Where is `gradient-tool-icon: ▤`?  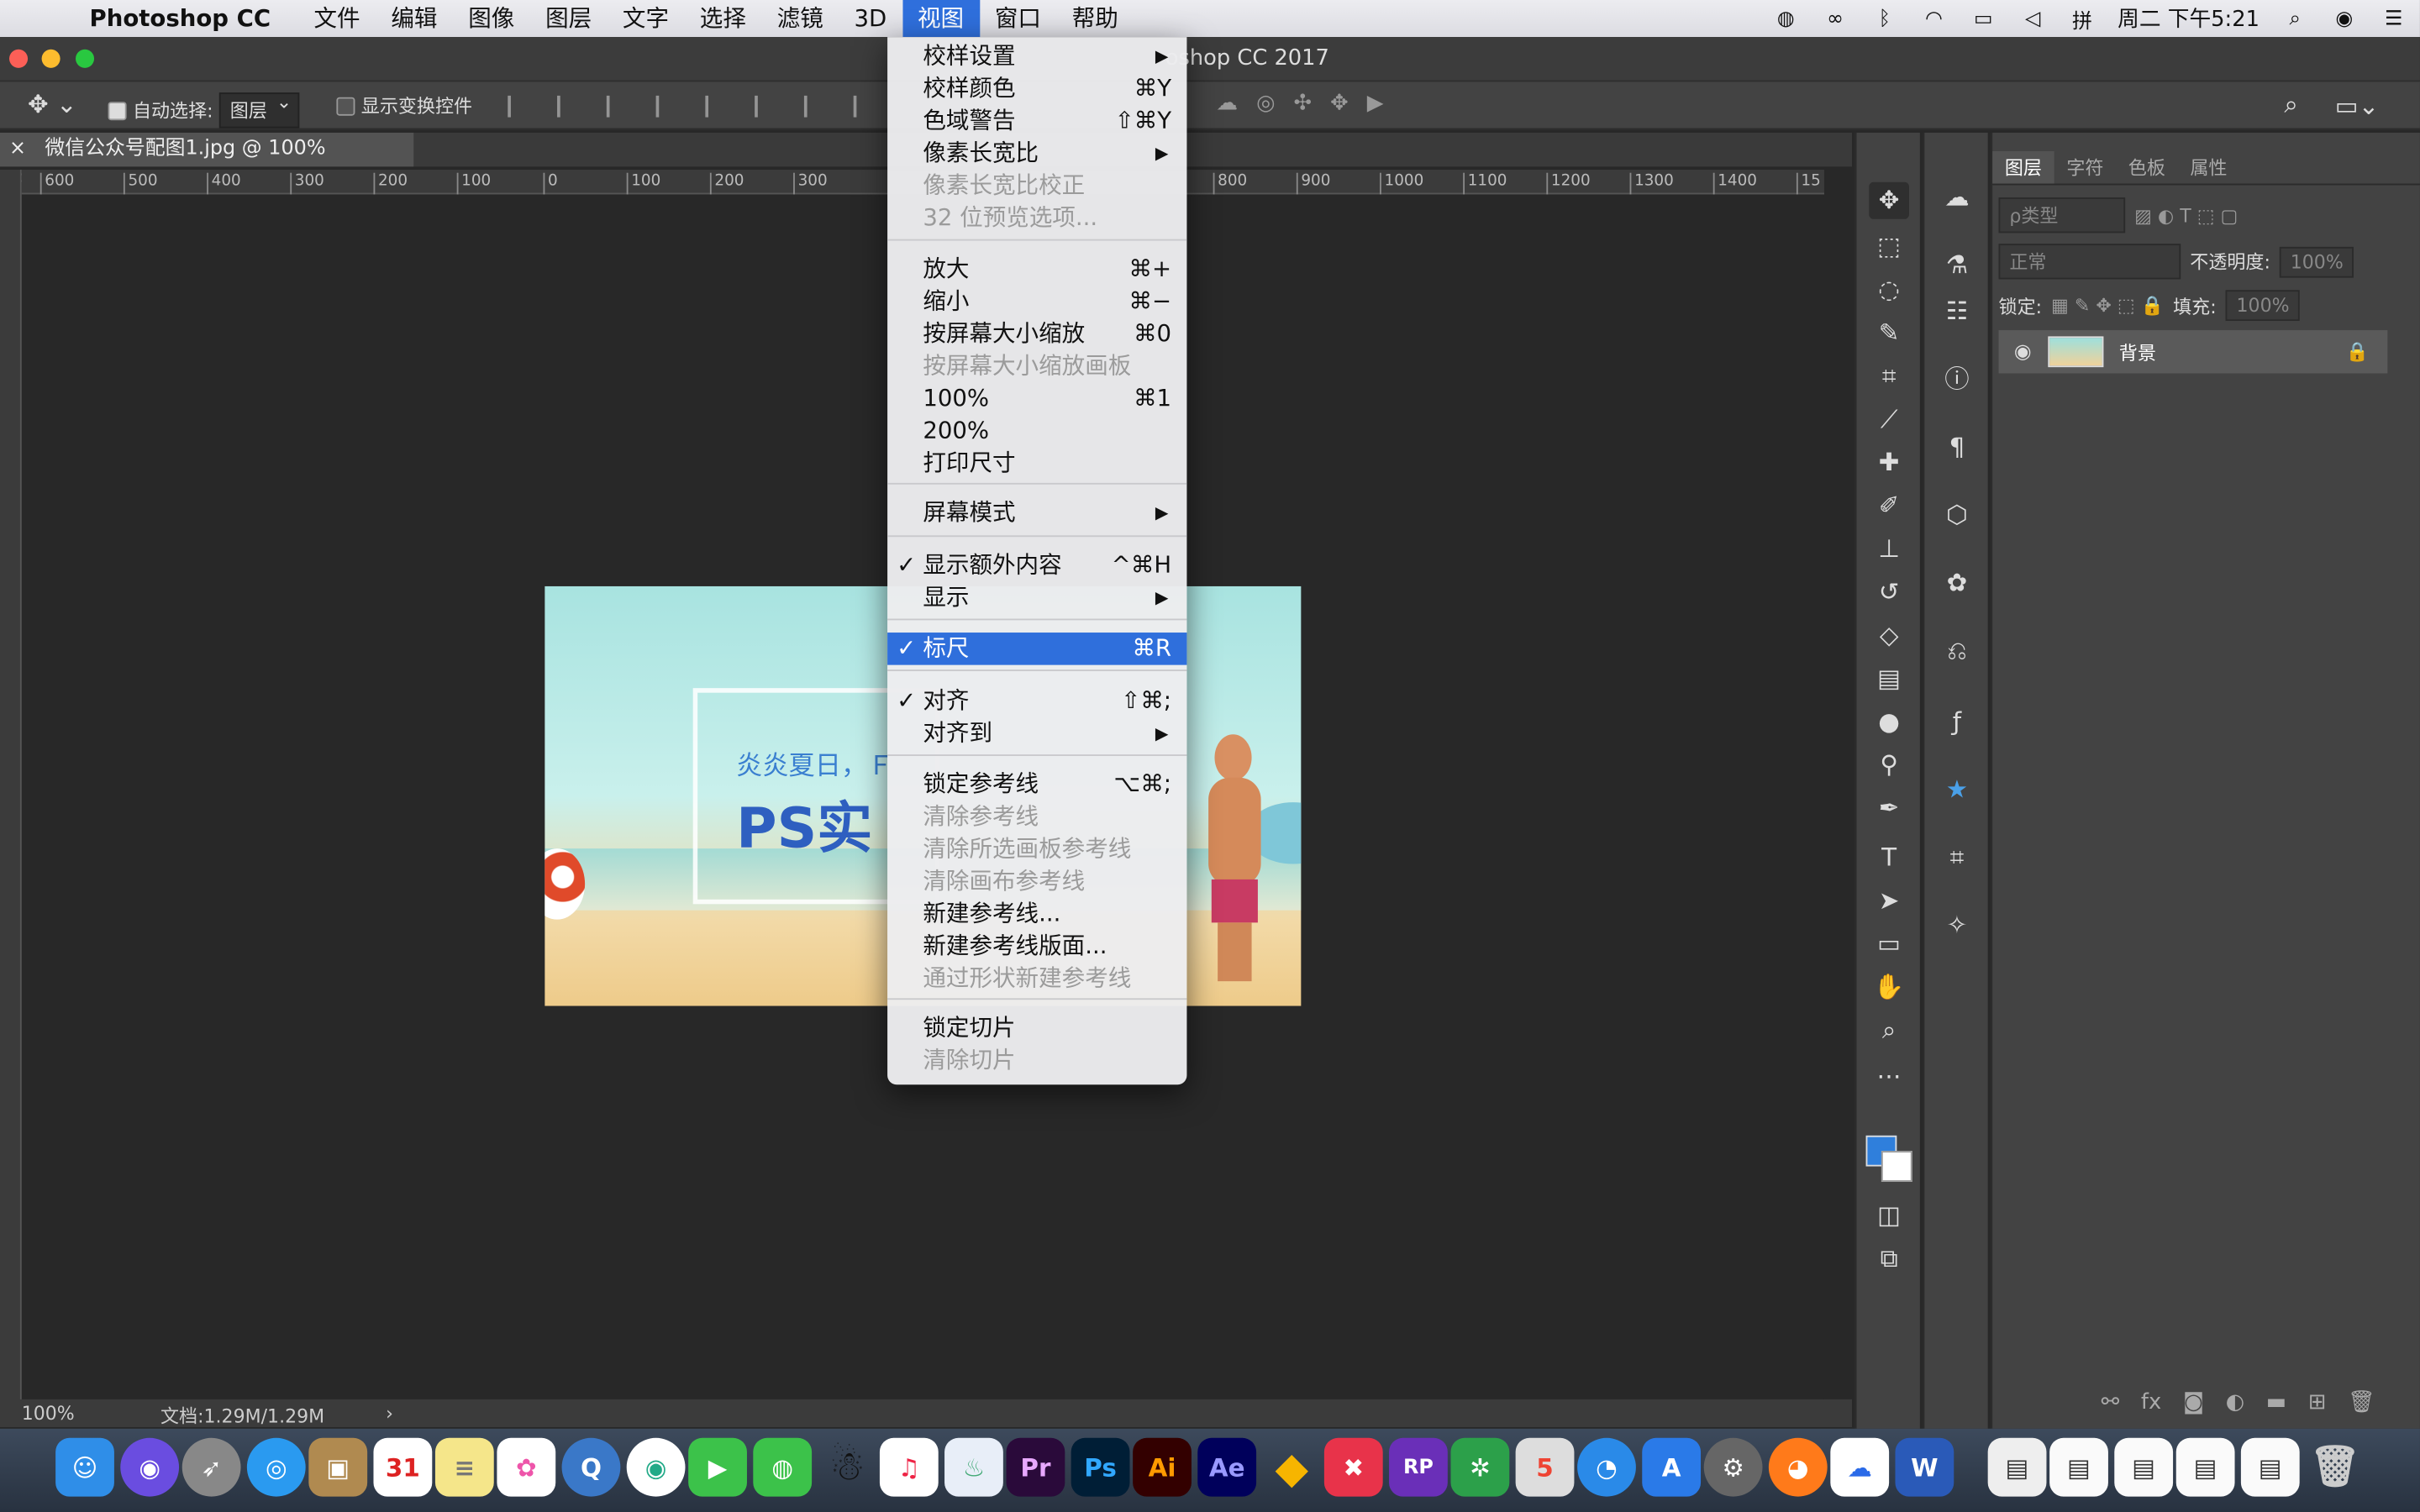 gradient-tool-icon: ▤ is located at coordinates (1889, 678).